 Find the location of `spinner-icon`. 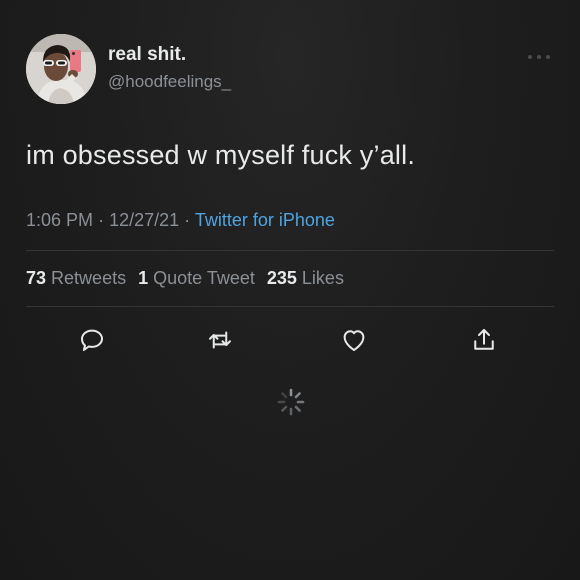

spinner-icon is located at coordinates (291, 402).